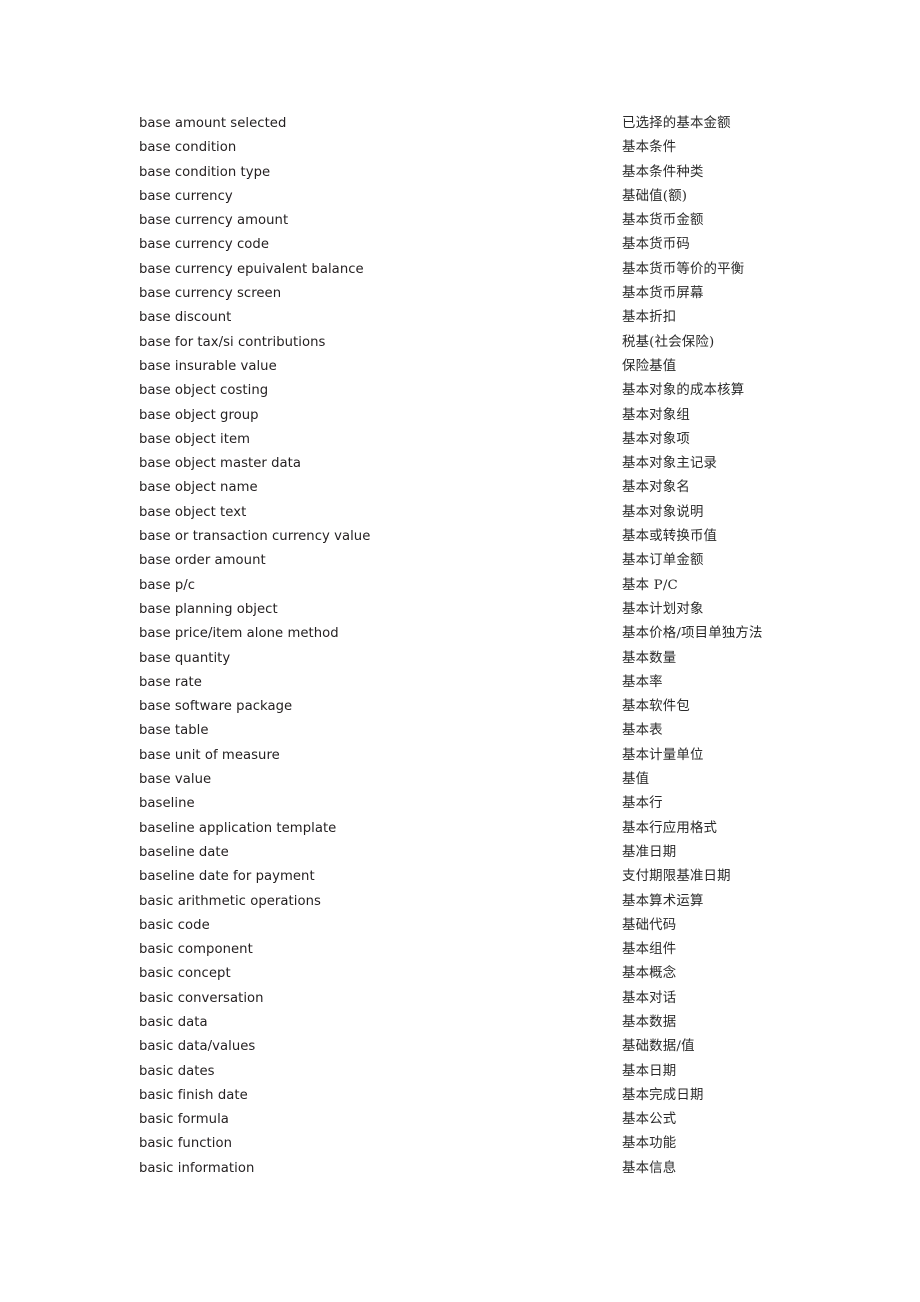  I want to click on glossary-term-chinese: 基本行应用格式, so click(670, 828).